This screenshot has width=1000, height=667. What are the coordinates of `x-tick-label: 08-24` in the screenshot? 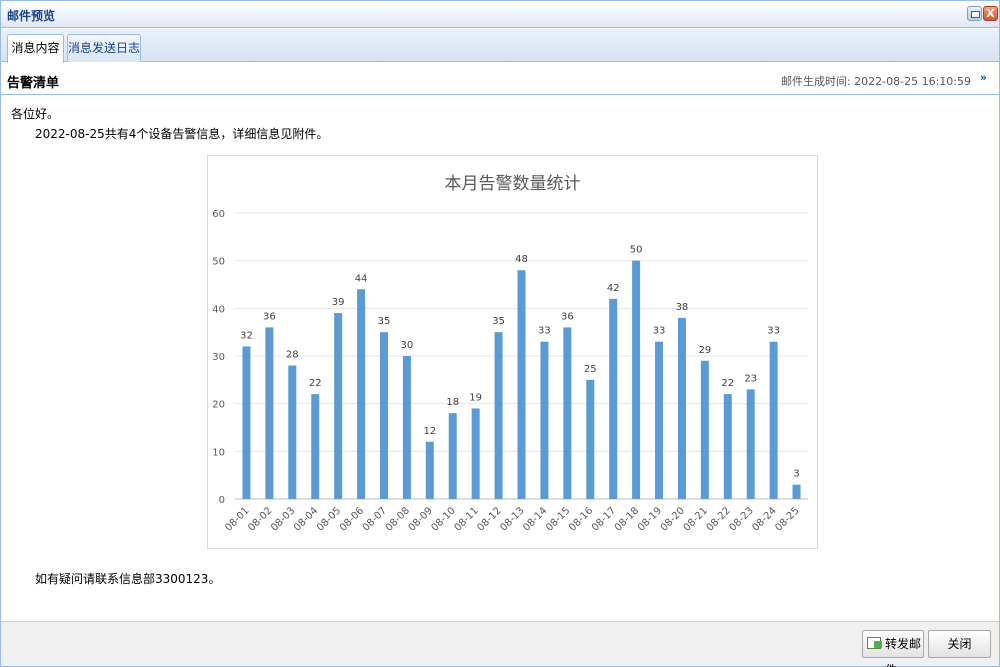 It's located at (764, 519).